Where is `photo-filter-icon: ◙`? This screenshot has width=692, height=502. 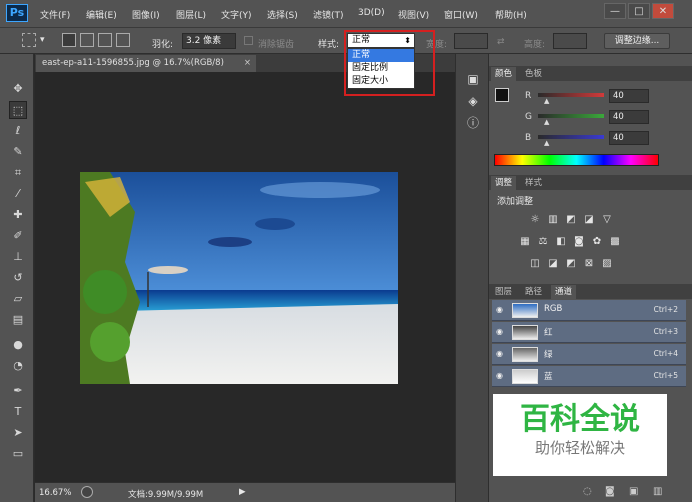 photo-filter-icon: ◙ is located at coordinates (579, 242).